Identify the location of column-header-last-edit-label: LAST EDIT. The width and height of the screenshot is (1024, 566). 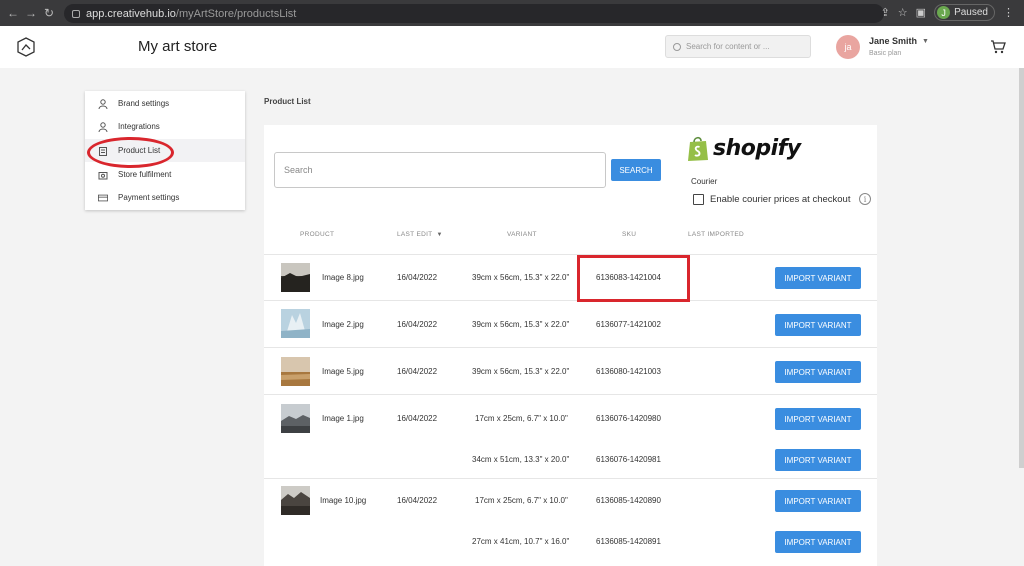
(415, 234).